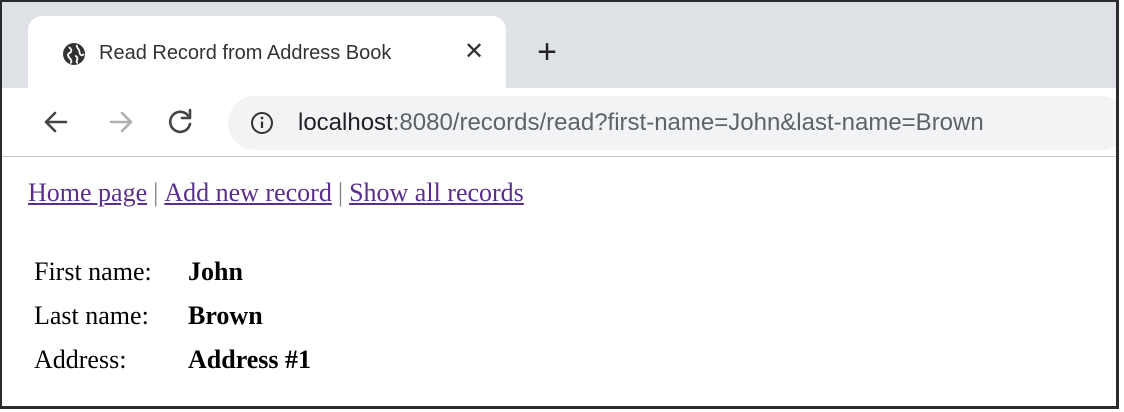 Image resolution: width=1124 pixels, height=412 pixels. I want to click on add-new-record-link: Add new record, so click(248, 192).